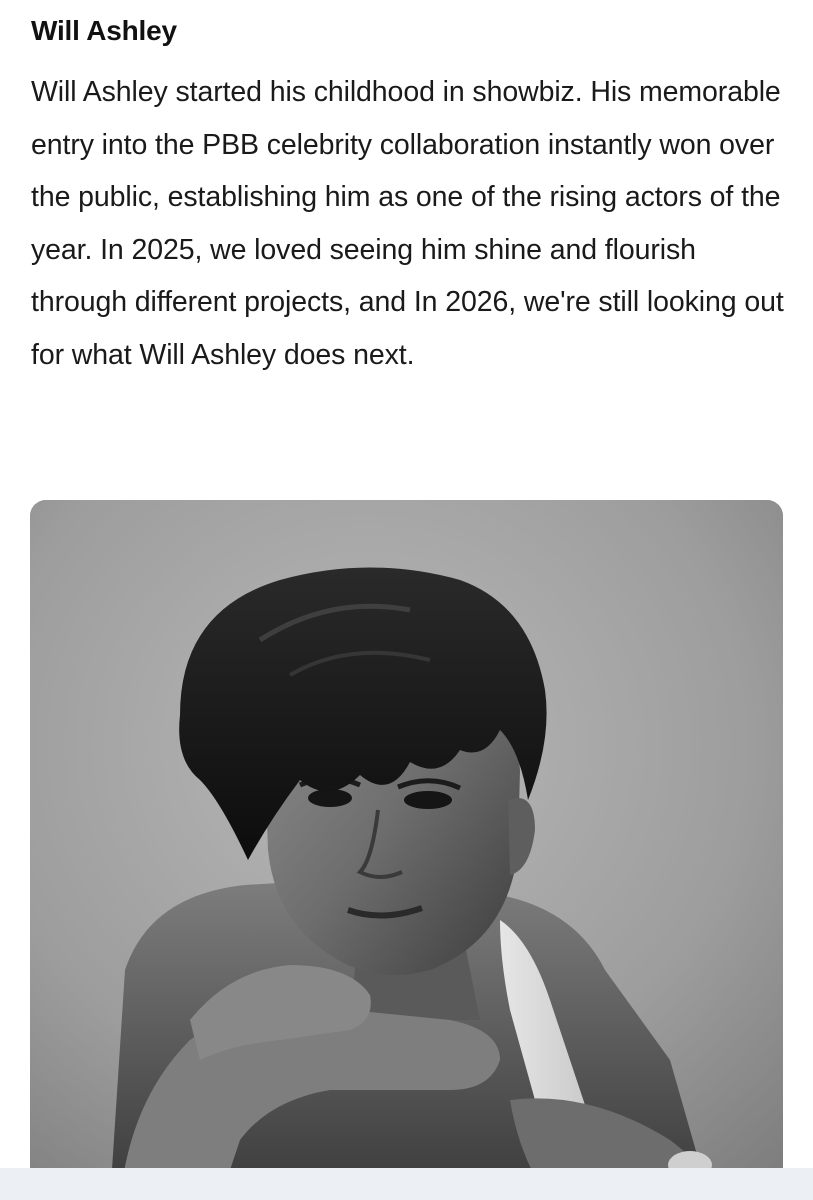 The height and width of the screenshot is (1200, 813). Describe the element at coordinates (104, 30) in the screenshot. I see `article-title: Will Ashley` at that location.